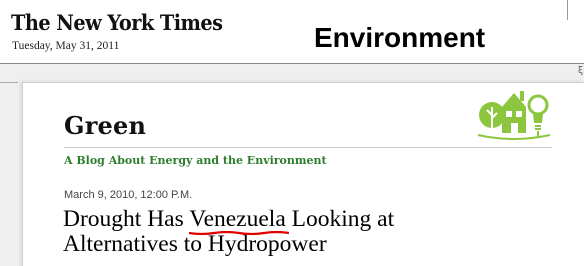 The image size is (584, 266). I want to click on logo-ground-icon, so click(514, 137).